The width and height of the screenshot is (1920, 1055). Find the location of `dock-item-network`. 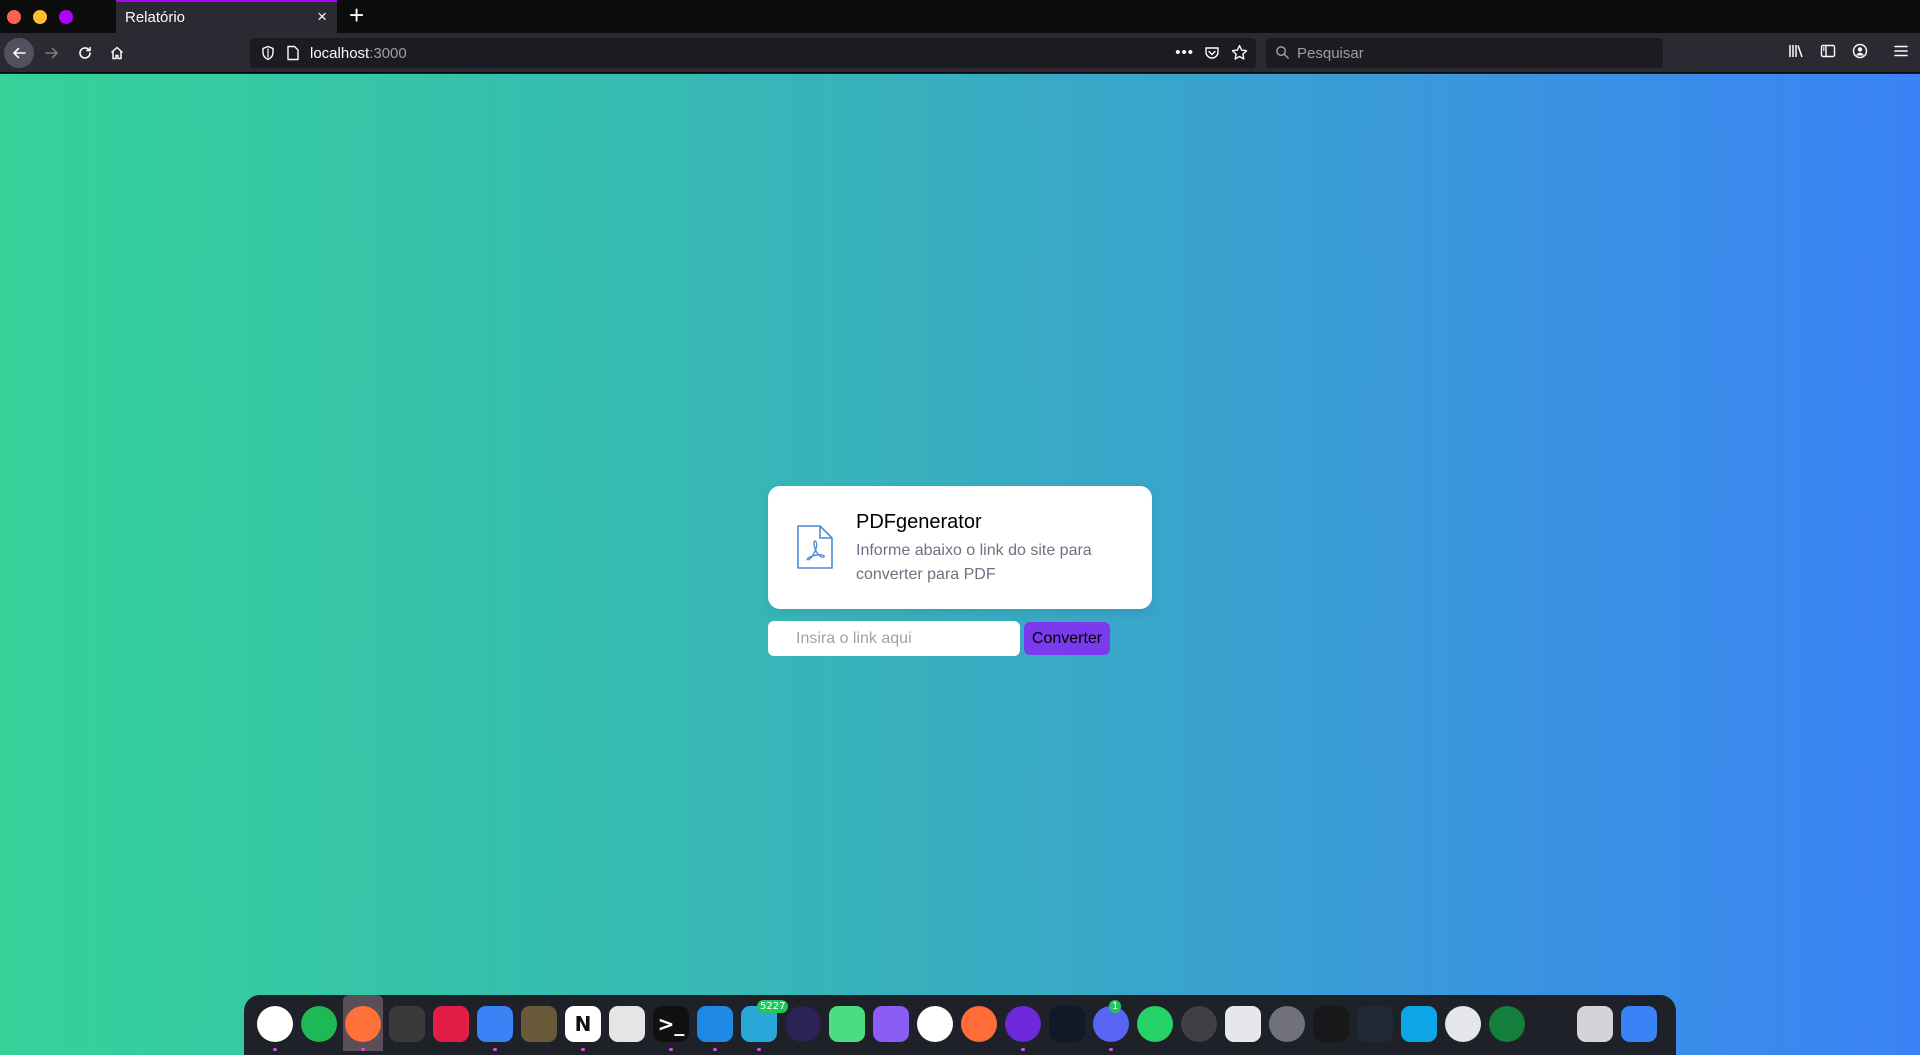

dock-item-network is located at coordinates (1463, 1023).